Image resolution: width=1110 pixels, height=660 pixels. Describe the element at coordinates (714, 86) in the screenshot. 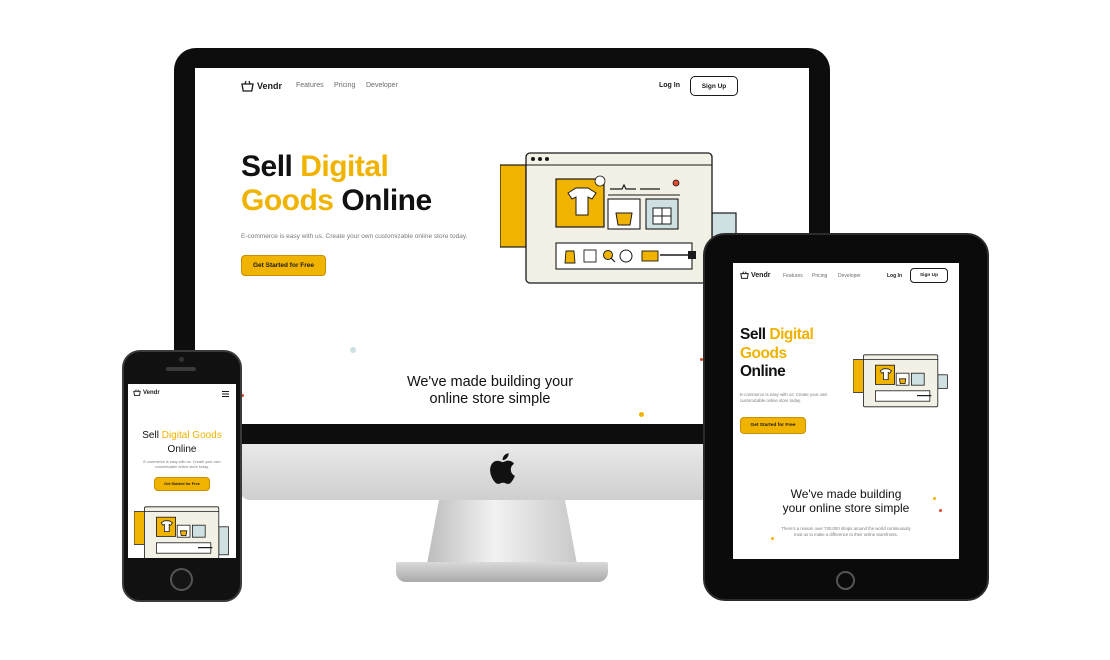

I see `signup-button: Sign Up` at that location.